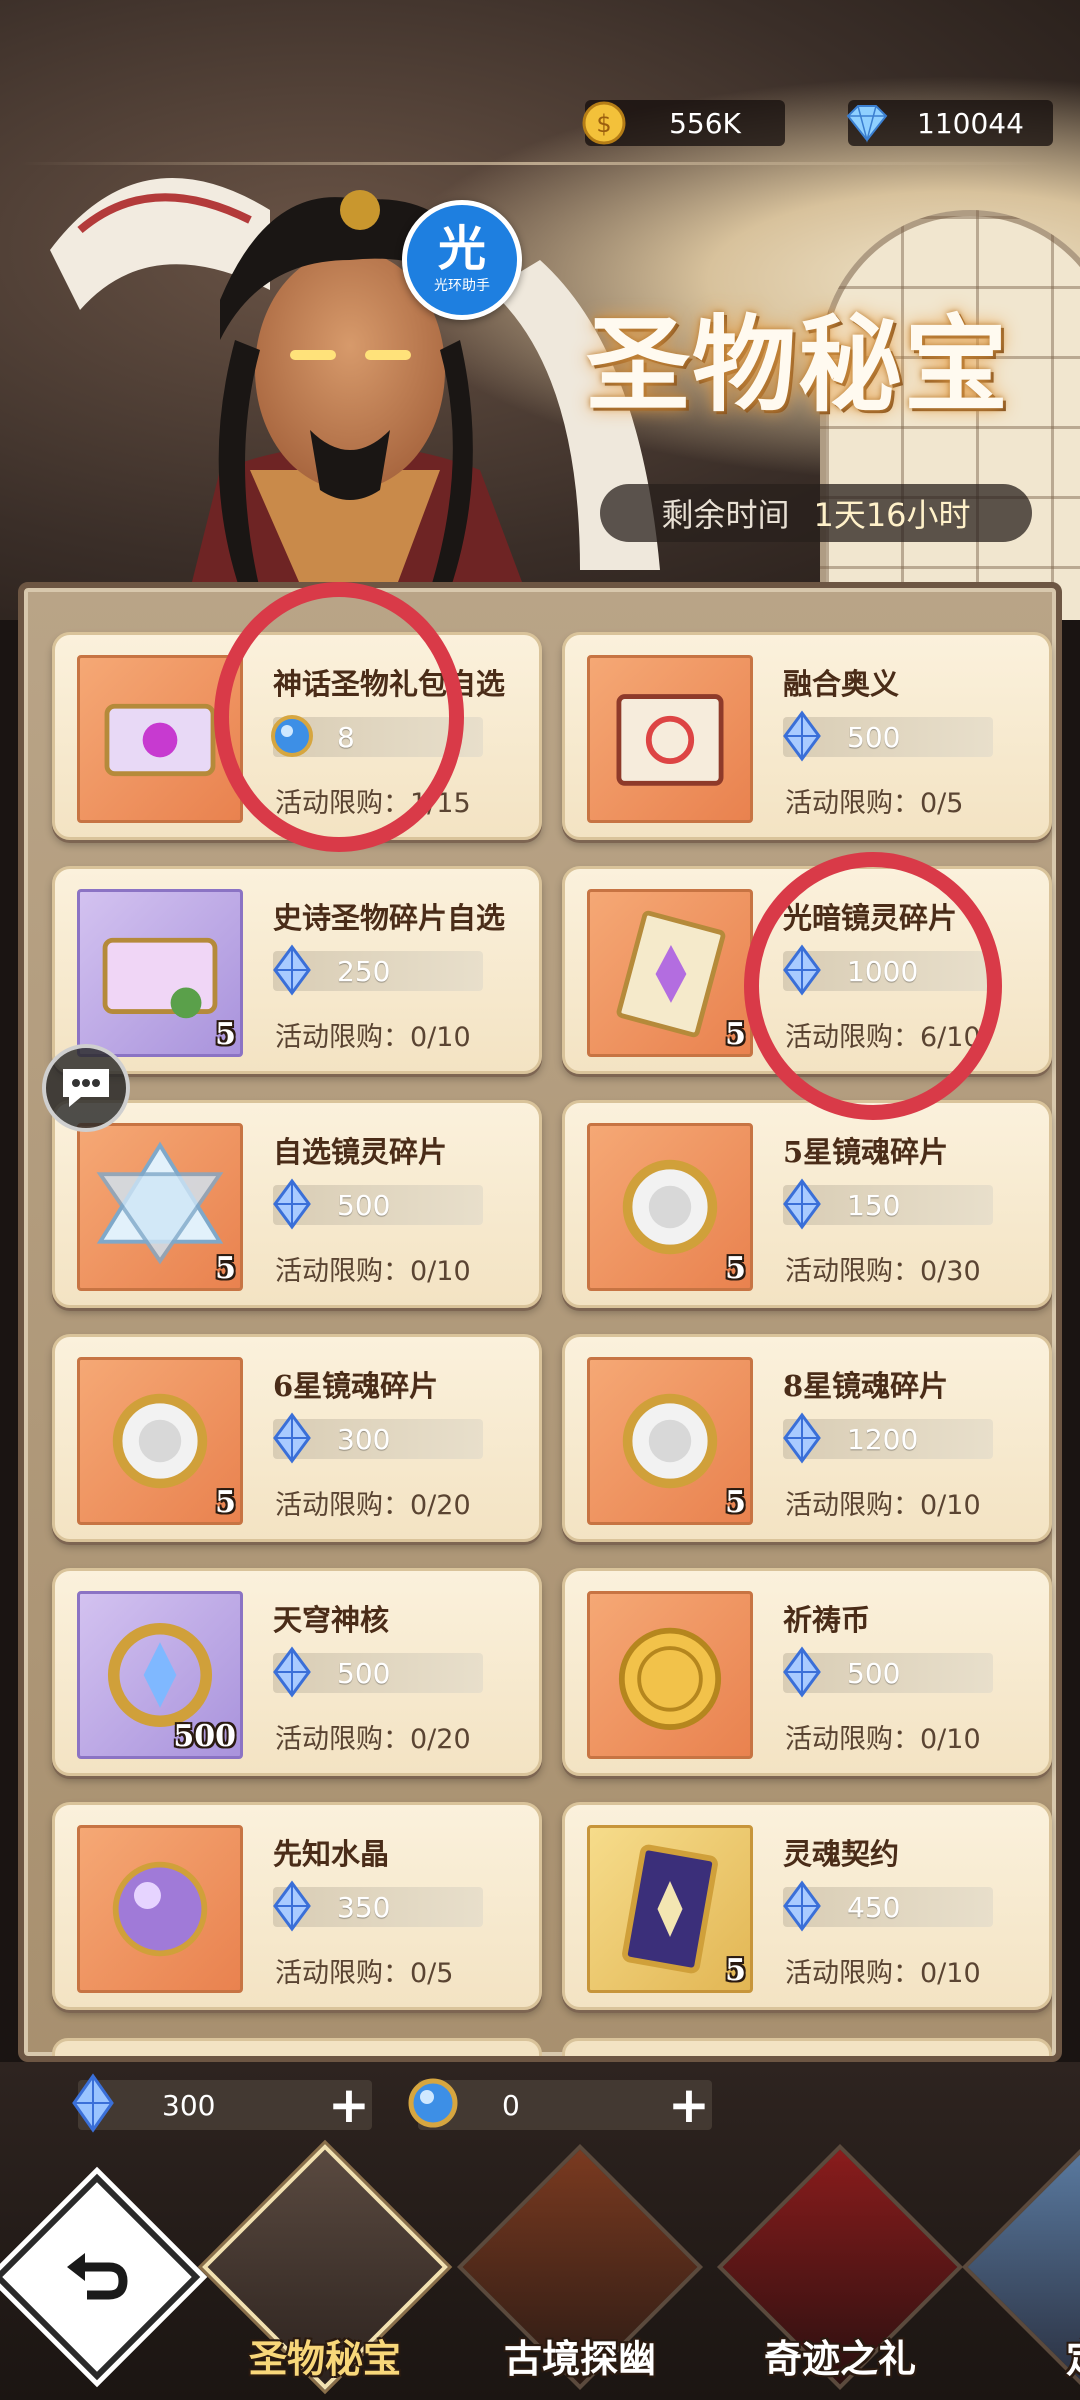 This screenshot has width=1080, height=2400. I want to click on item-count: 500, so click(204, 1736).